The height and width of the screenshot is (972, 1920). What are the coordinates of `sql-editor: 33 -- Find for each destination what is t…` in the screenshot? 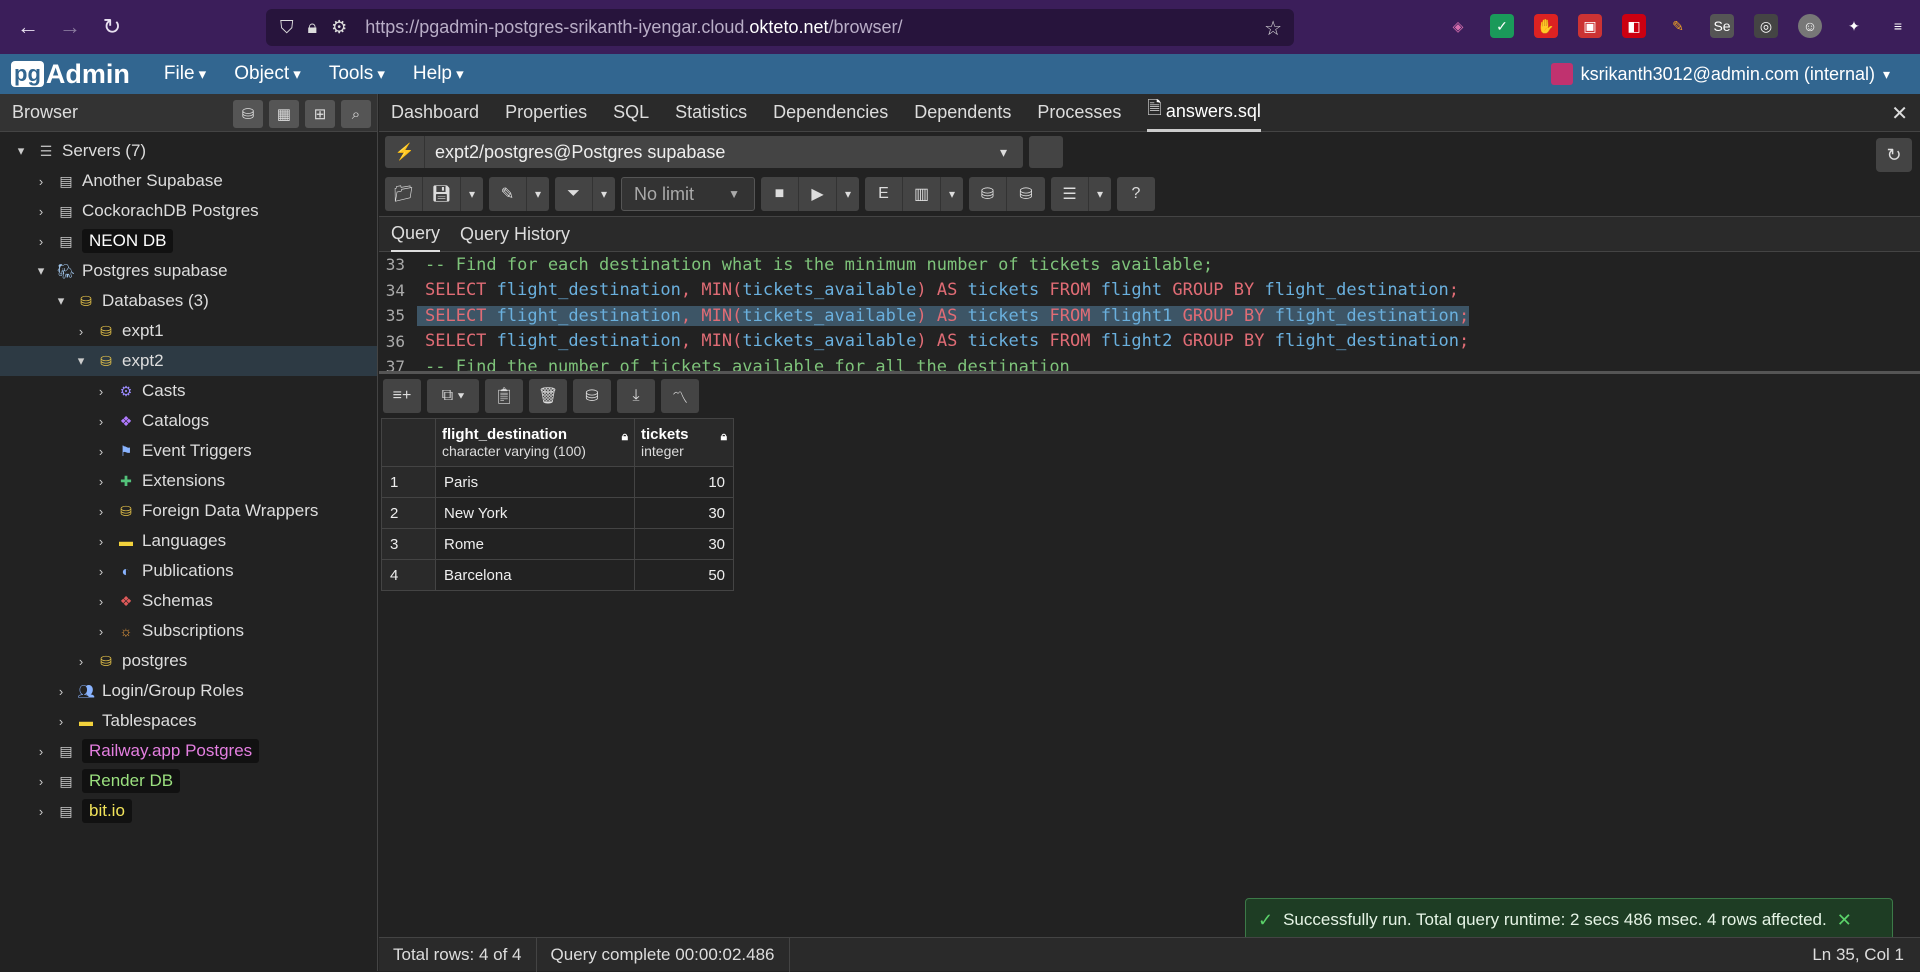 It's located at (1149, 313).